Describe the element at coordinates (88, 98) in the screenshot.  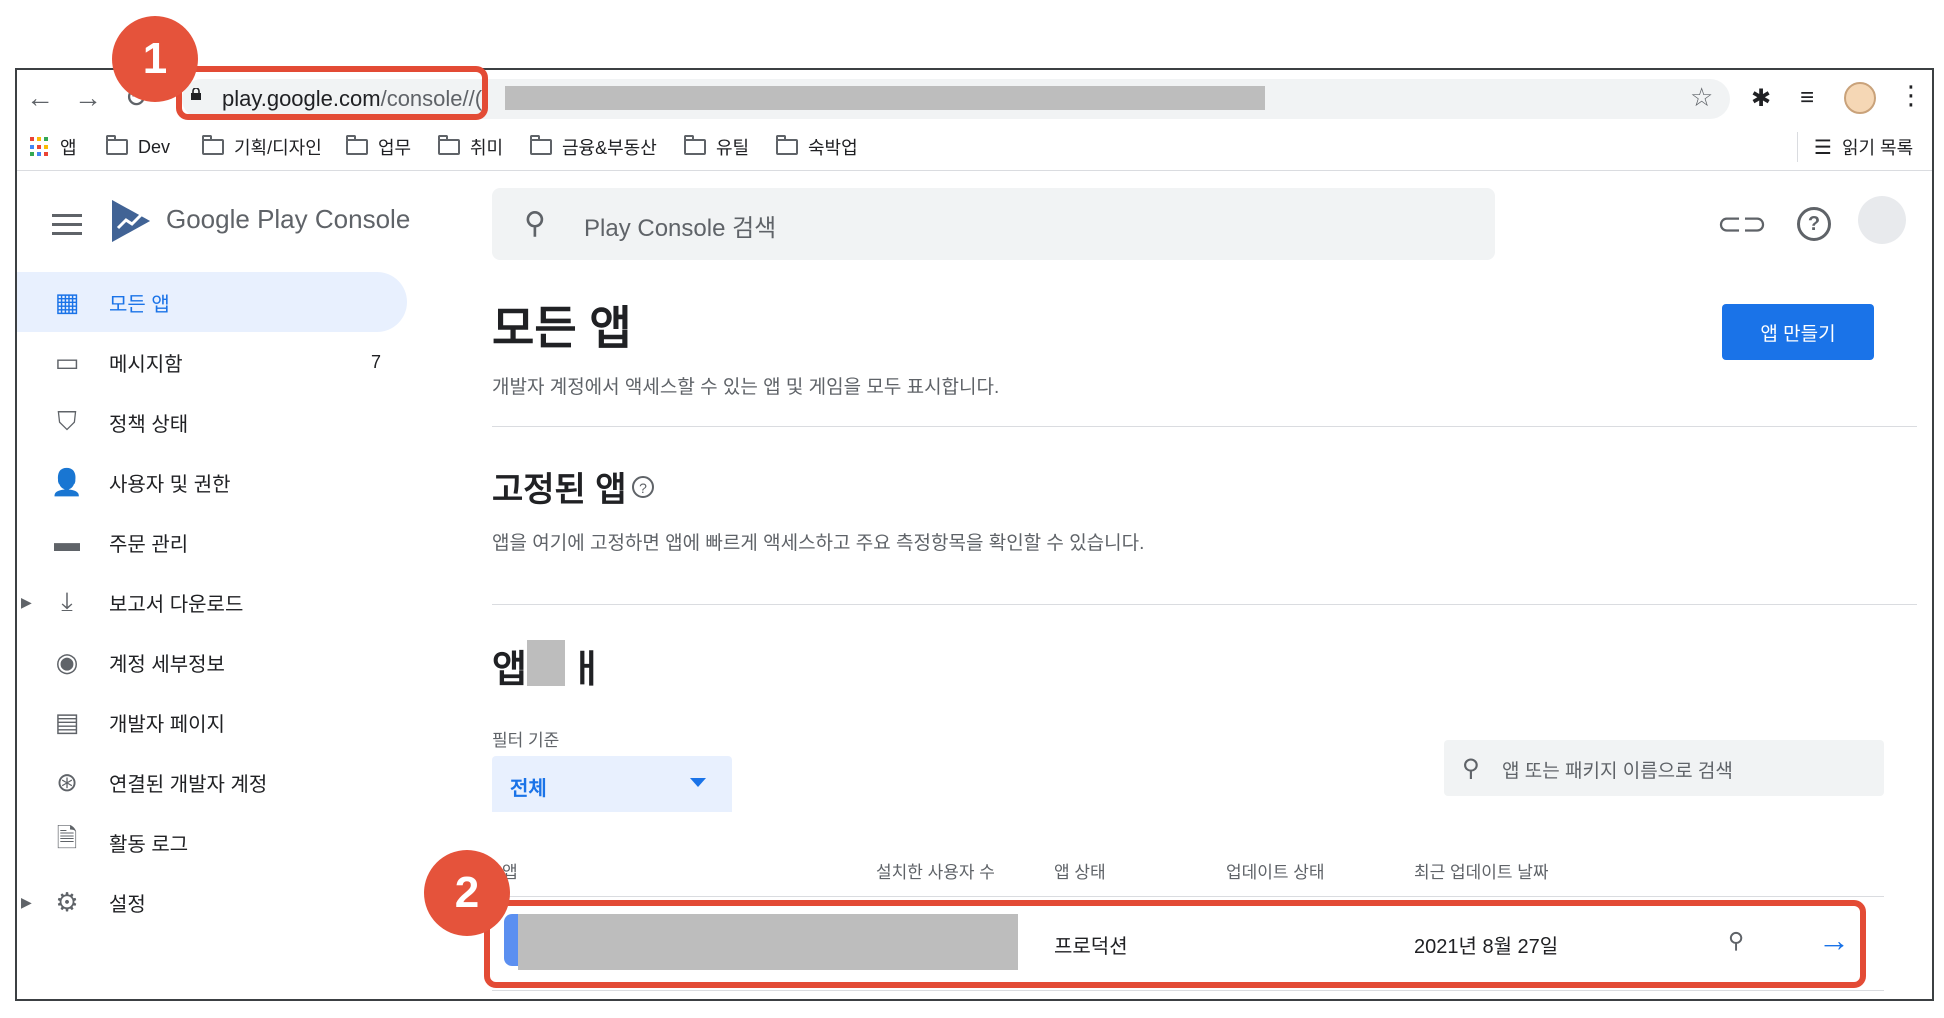
I see `forward-icon: →` at that location.